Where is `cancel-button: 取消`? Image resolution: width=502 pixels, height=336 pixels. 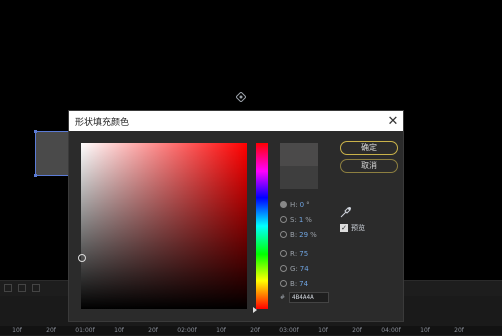
cancel-button: 取消 is located at coordinates (369, 166).